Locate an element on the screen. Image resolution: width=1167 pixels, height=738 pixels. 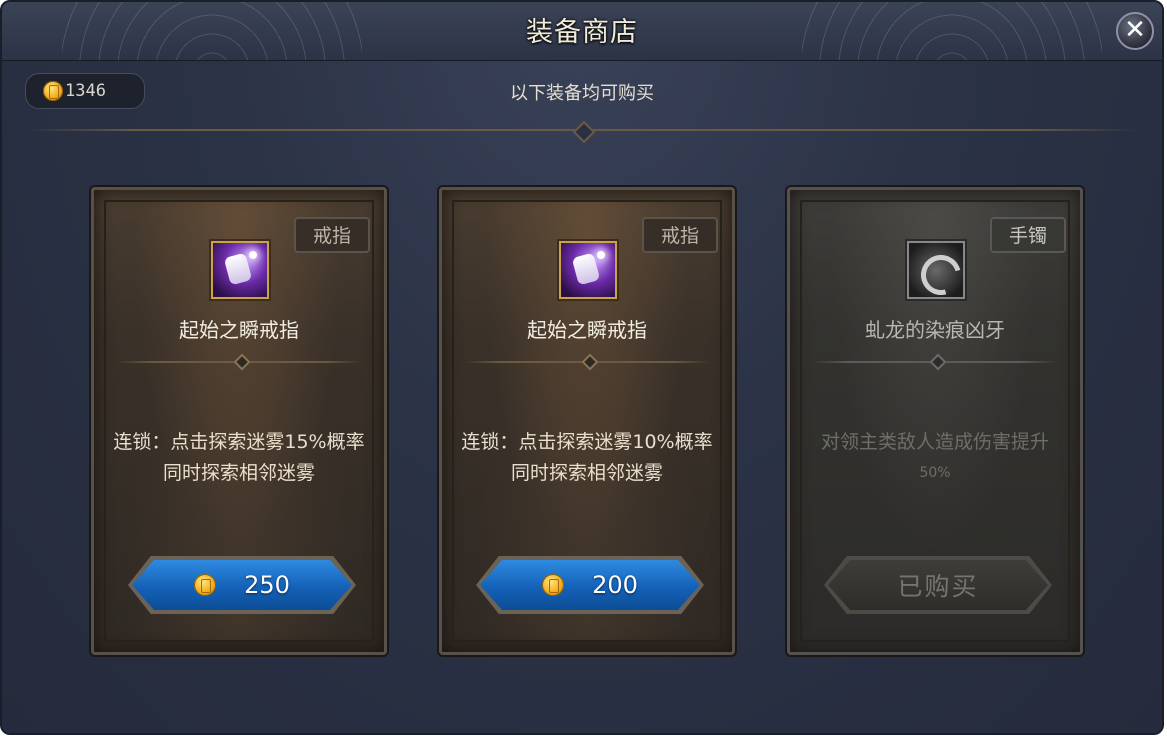
shop-subtitle: 以下装备均可购买 is located at coordinates (582, 93).